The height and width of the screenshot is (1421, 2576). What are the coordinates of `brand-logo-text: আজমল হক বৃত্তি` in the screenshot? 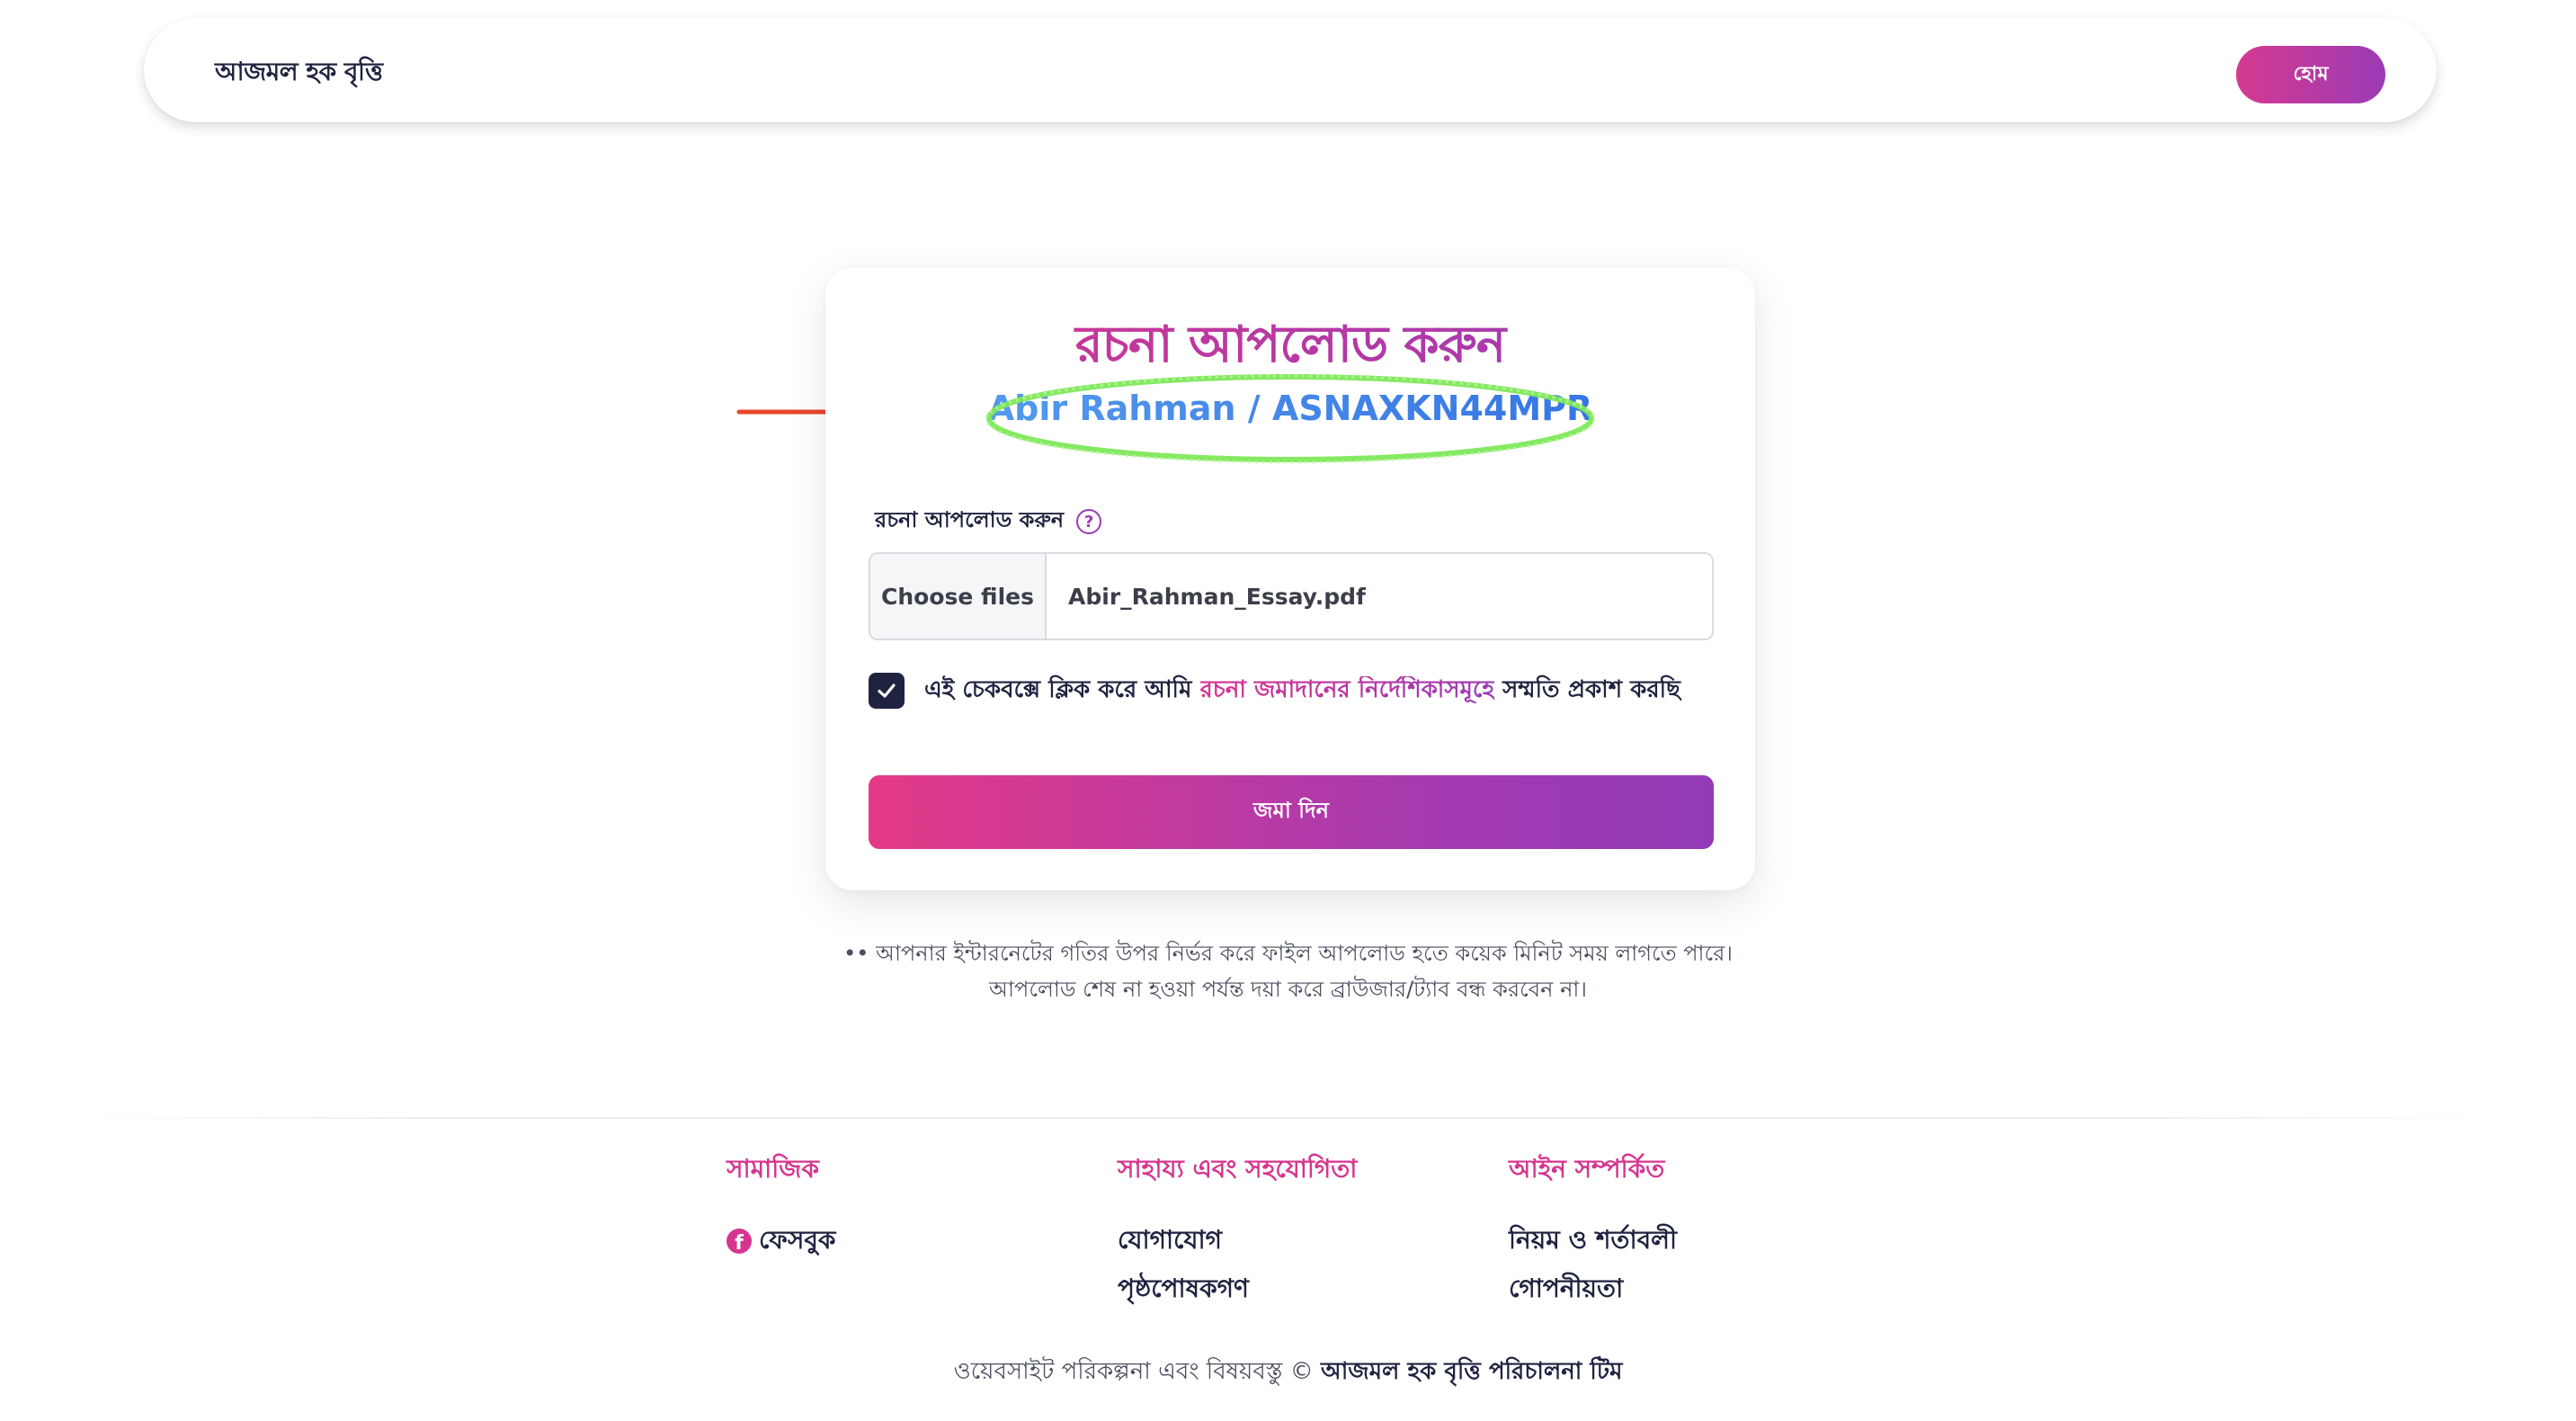 It's located at (299, 73).